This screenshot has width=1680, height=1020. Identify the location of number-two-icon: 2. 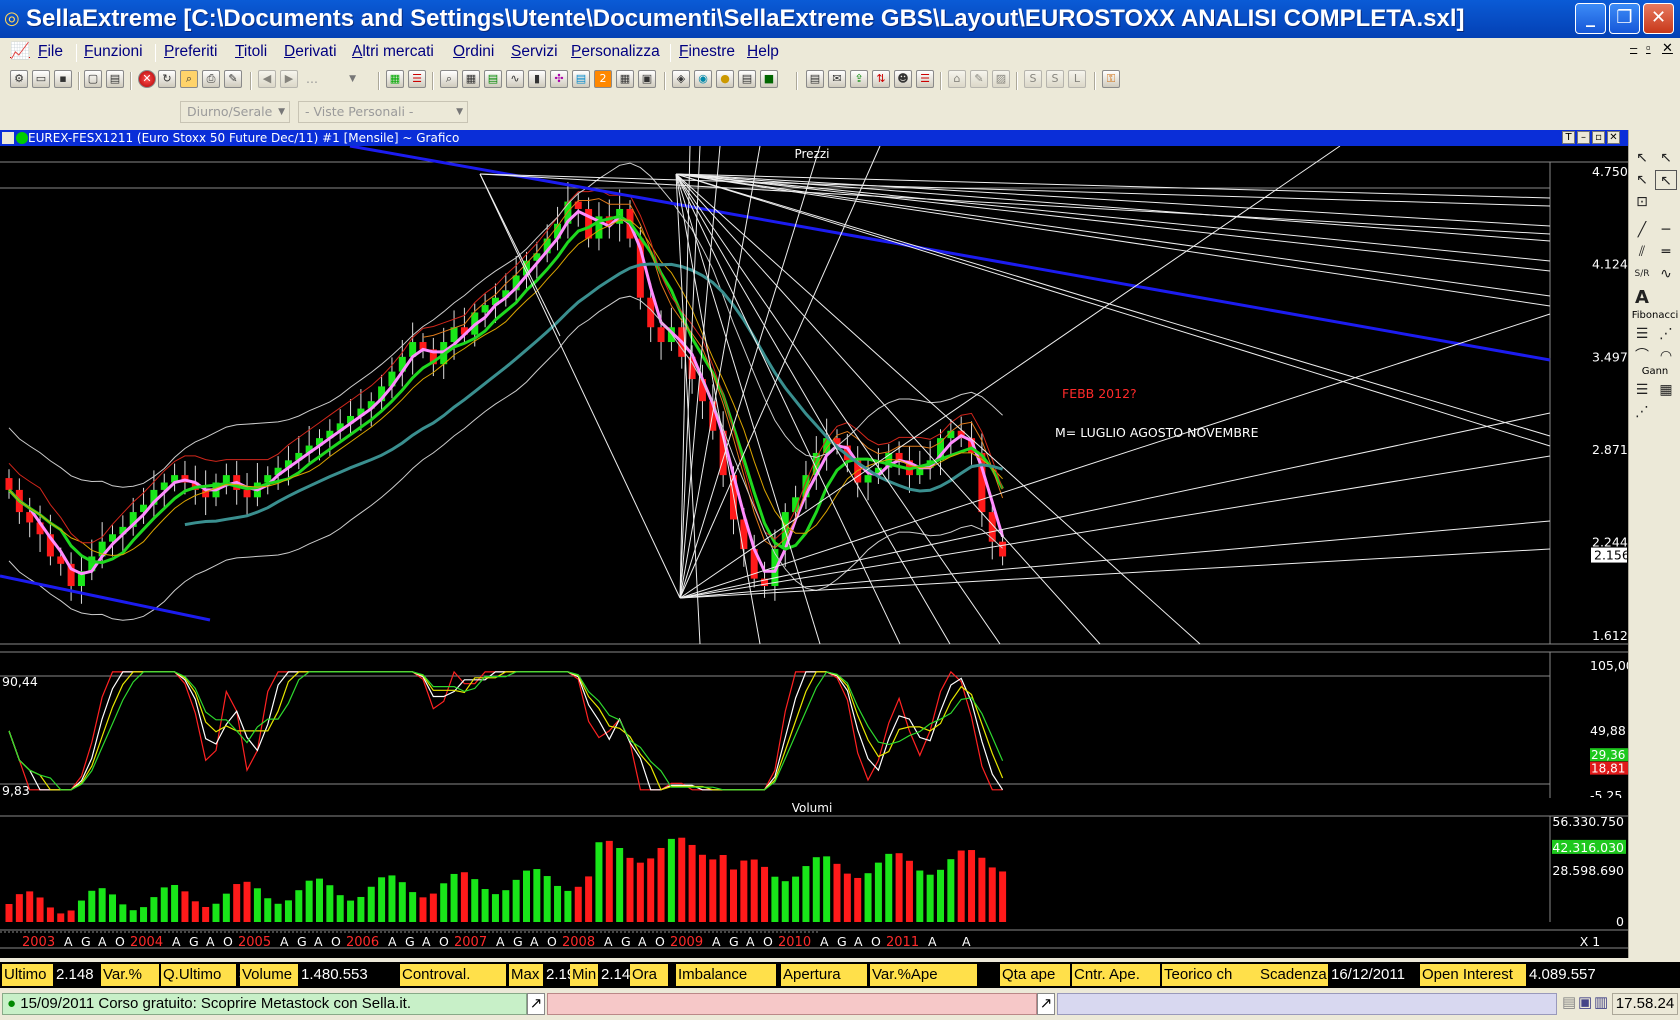
(603, 79).